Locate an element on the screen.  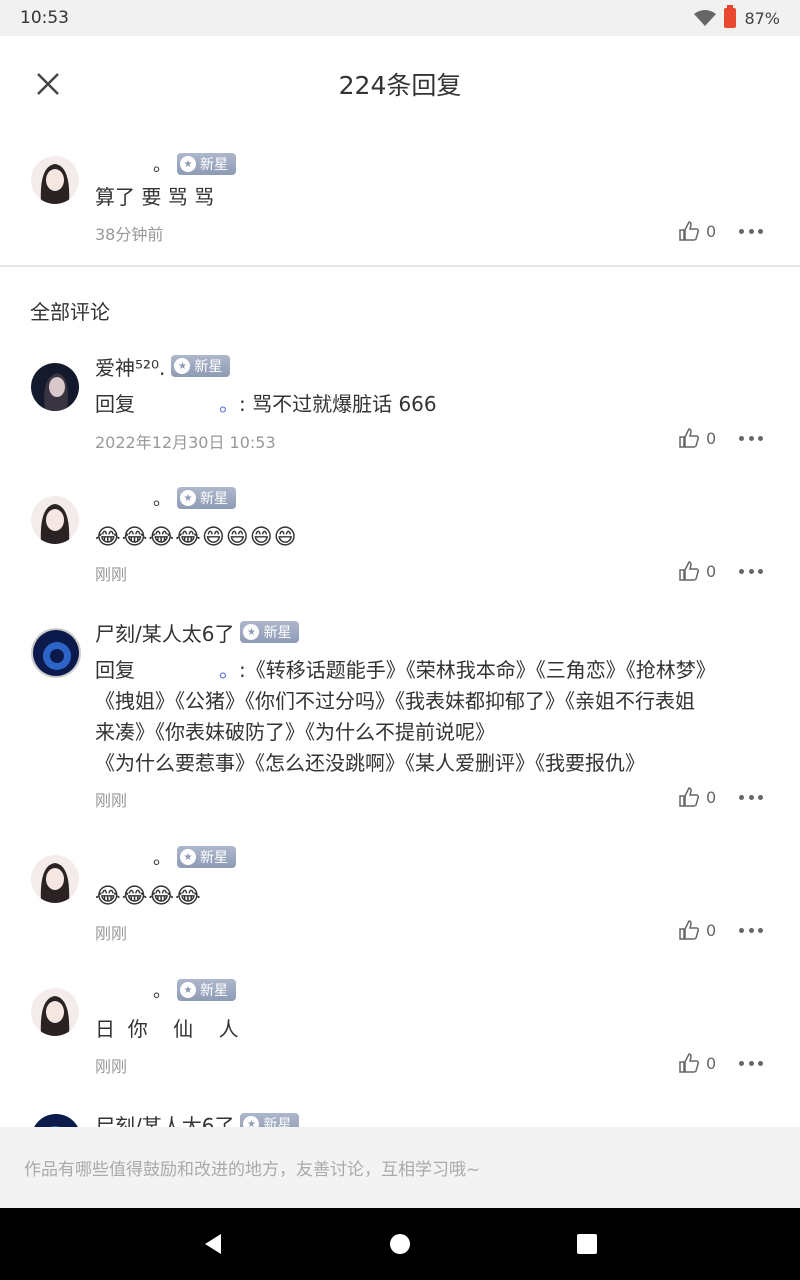
reply-text: : 骂不过就爆脏话 666 is located at coordinates (338, 404).